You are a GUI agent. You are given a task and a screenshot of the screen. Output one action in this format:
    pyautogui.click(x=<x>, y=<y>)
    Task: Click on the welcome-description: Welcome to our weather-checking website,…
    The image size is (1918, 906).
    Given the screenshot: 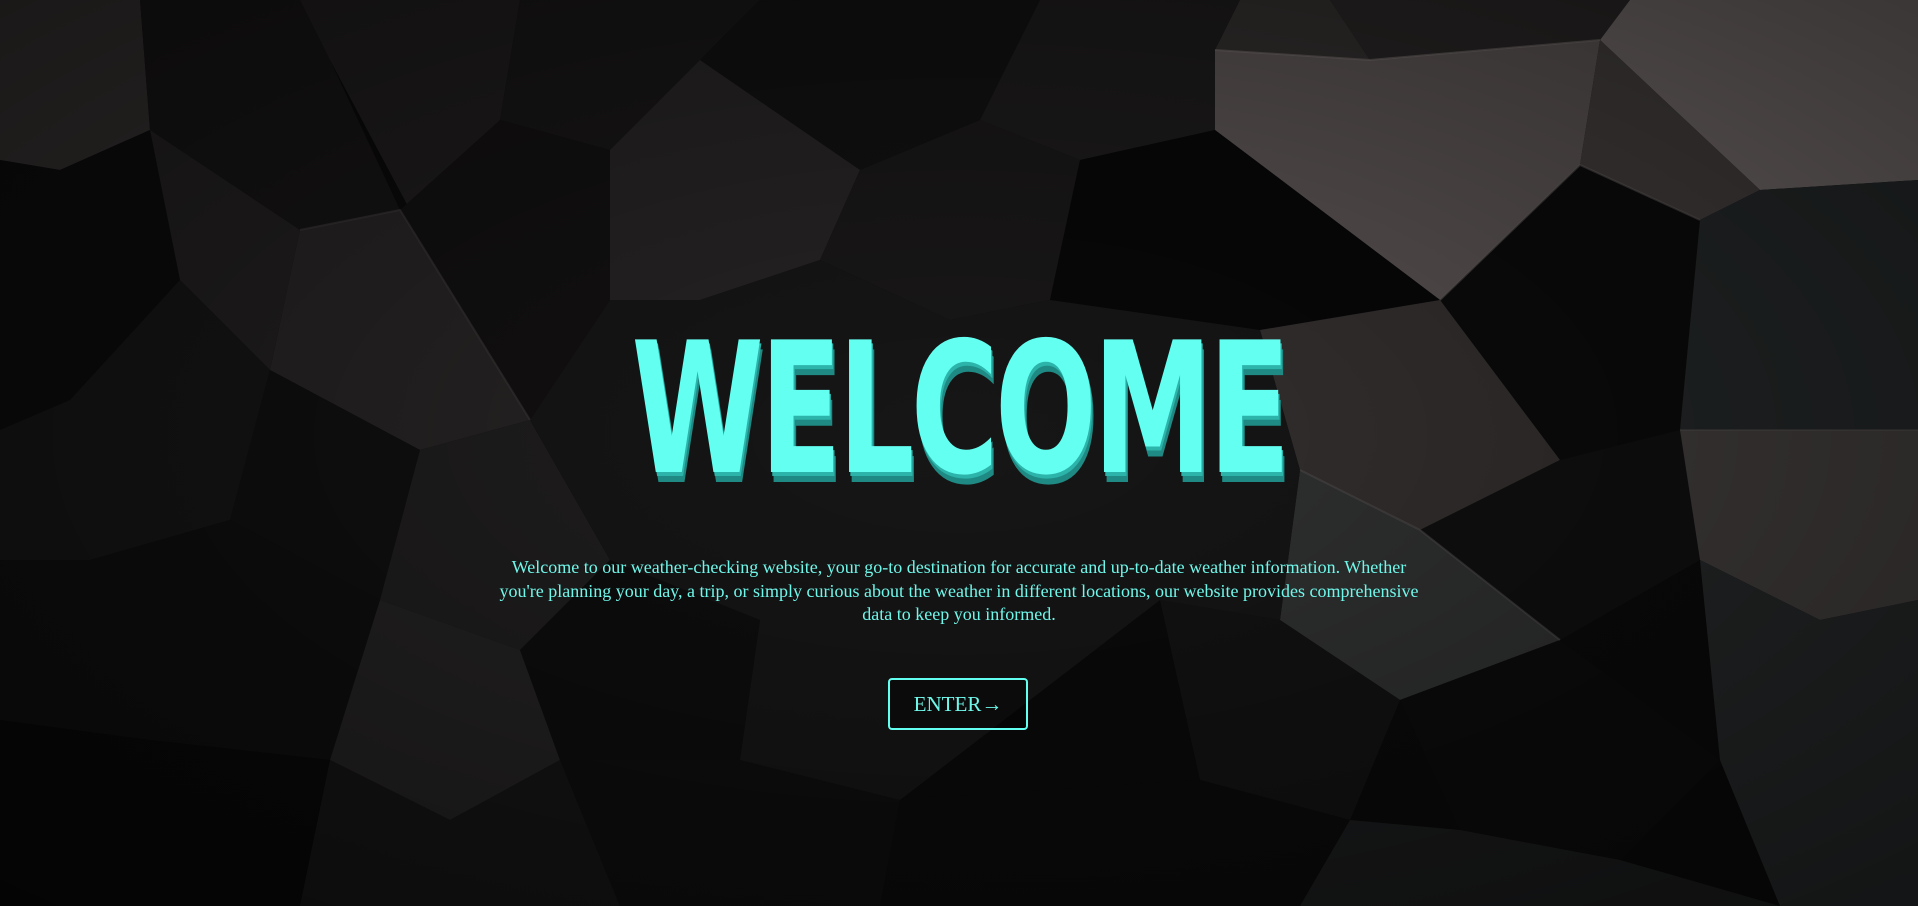 What is the action you would take?
    pyautogui.click(x=959, y=590)
    